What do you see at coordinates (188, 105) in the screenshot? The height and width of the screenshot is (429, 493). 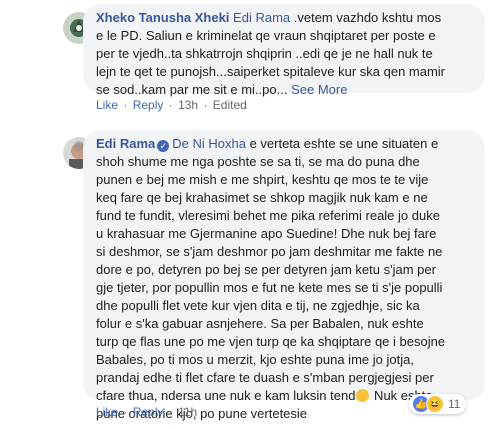 I see `comment-timestamp: 13h` at bounding box center [188, 105].